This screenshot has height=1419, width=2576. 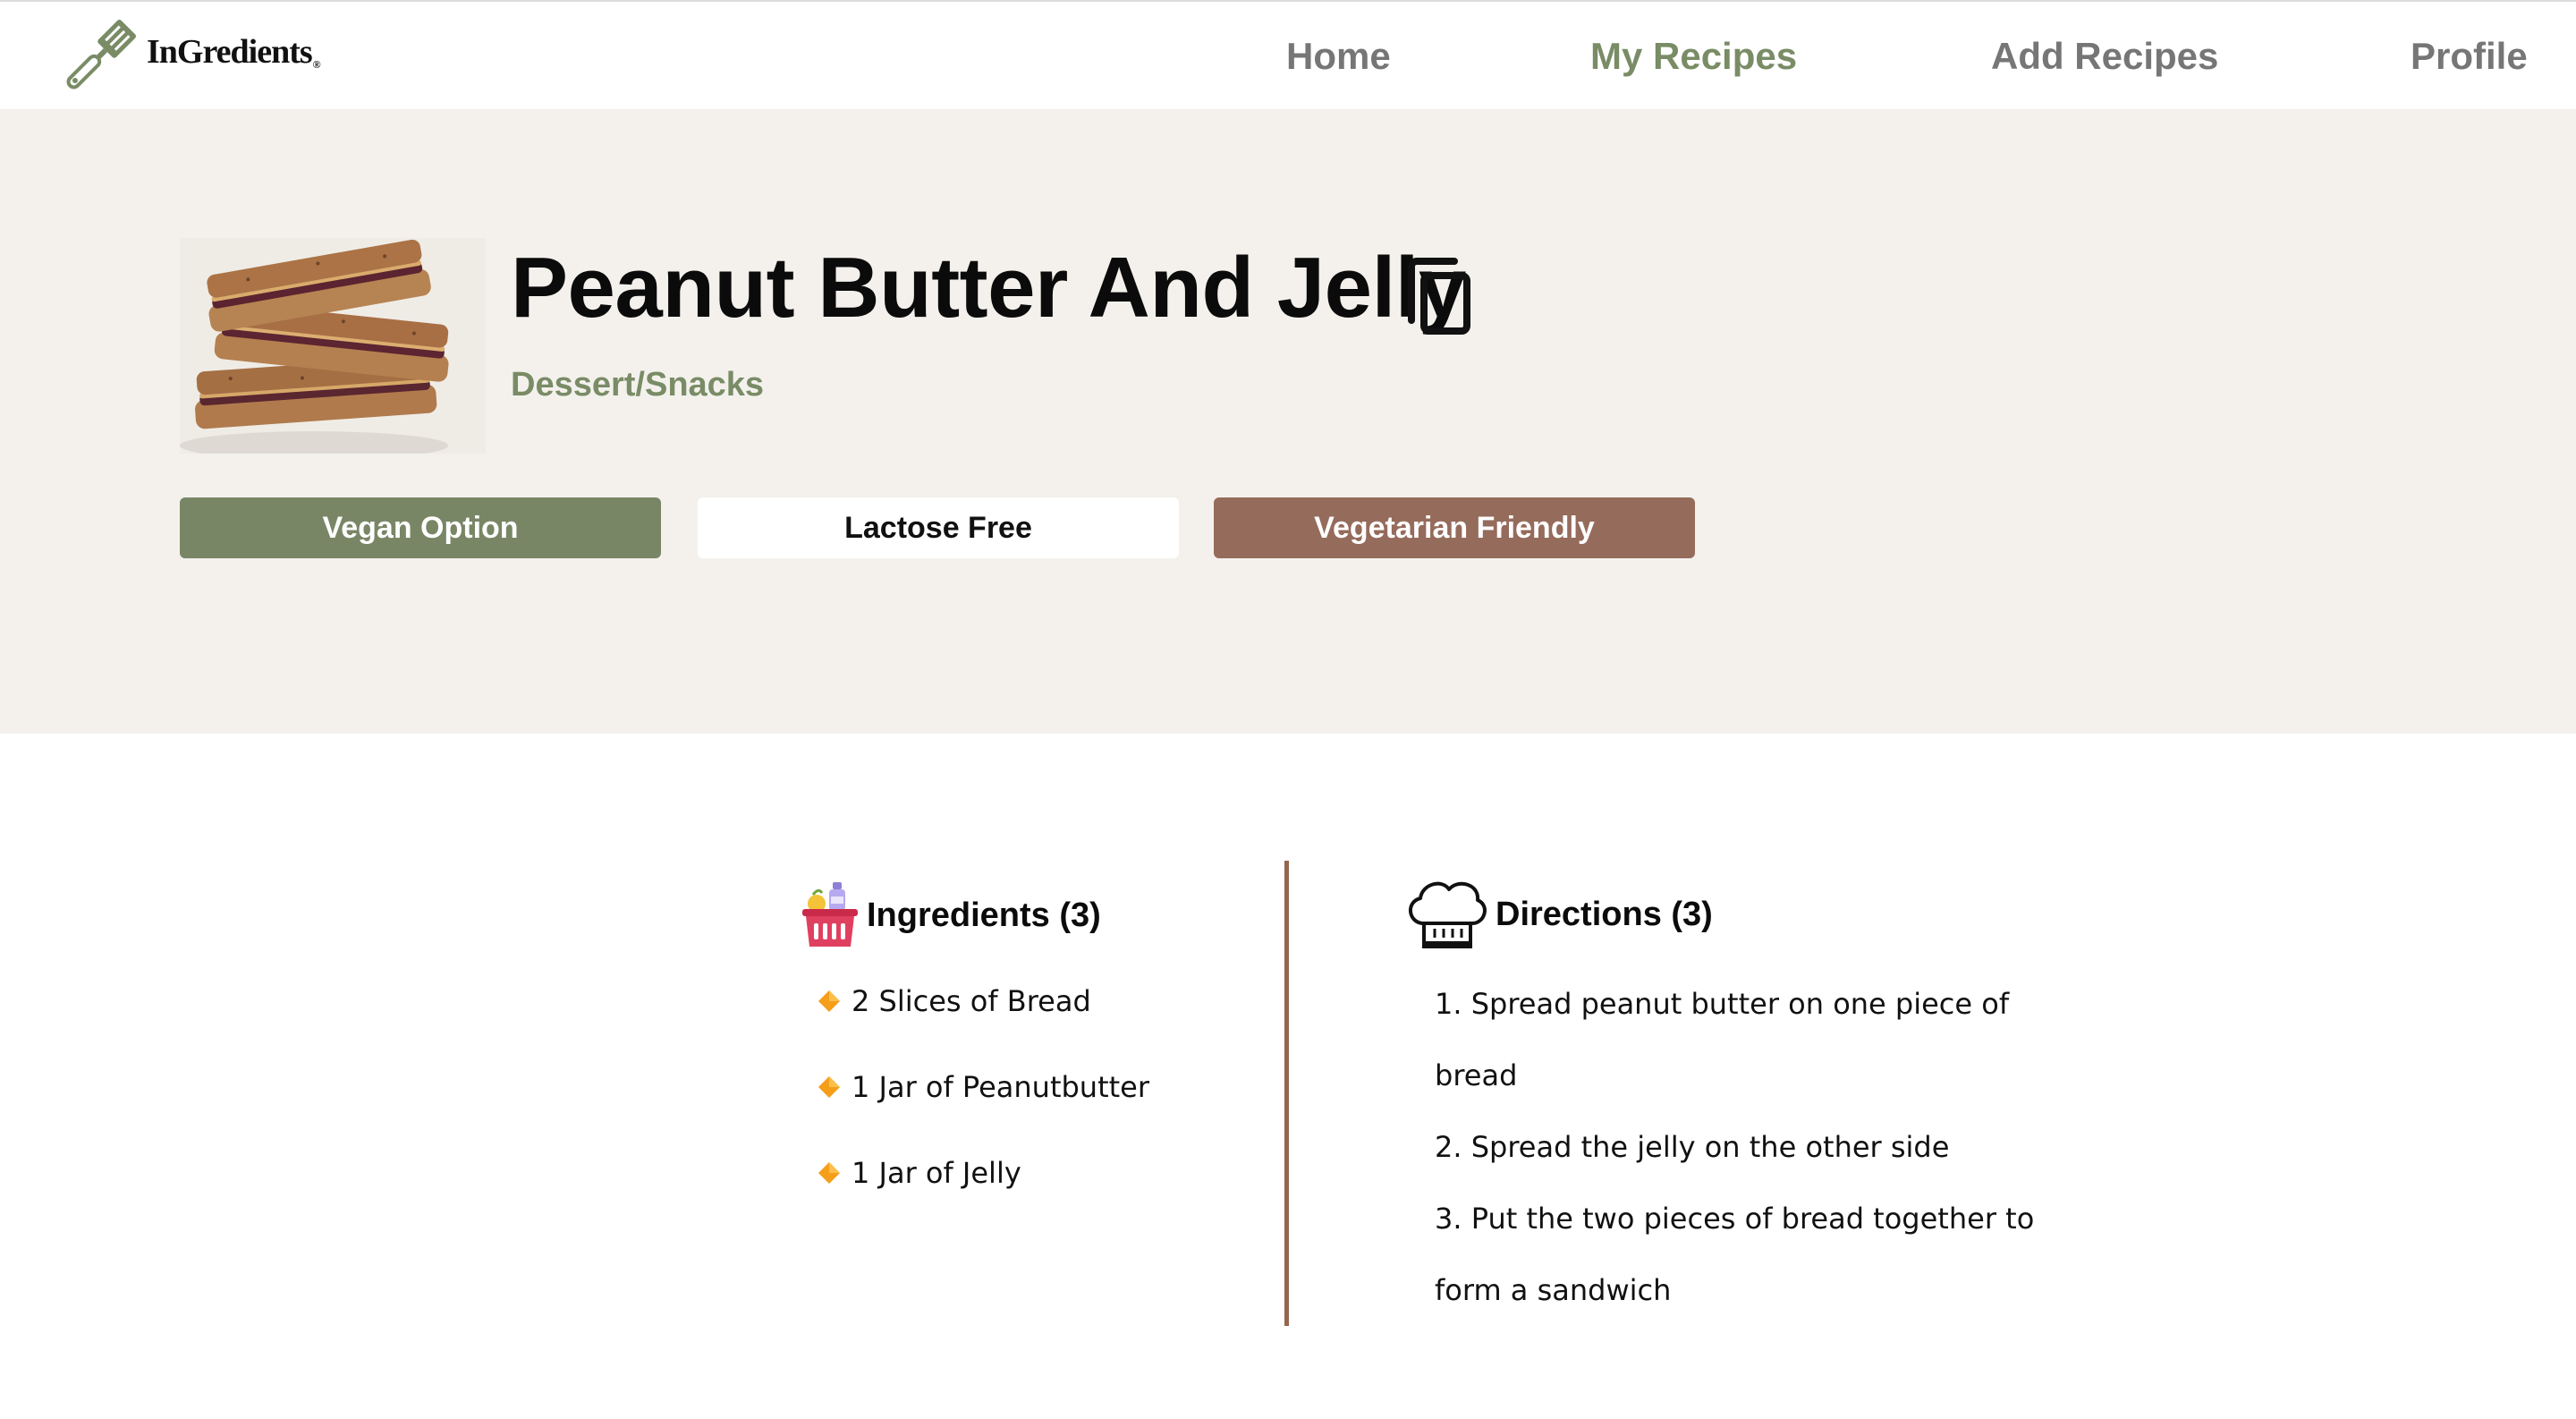 I want to click on recipe-photo, so click(x=333, y=346).